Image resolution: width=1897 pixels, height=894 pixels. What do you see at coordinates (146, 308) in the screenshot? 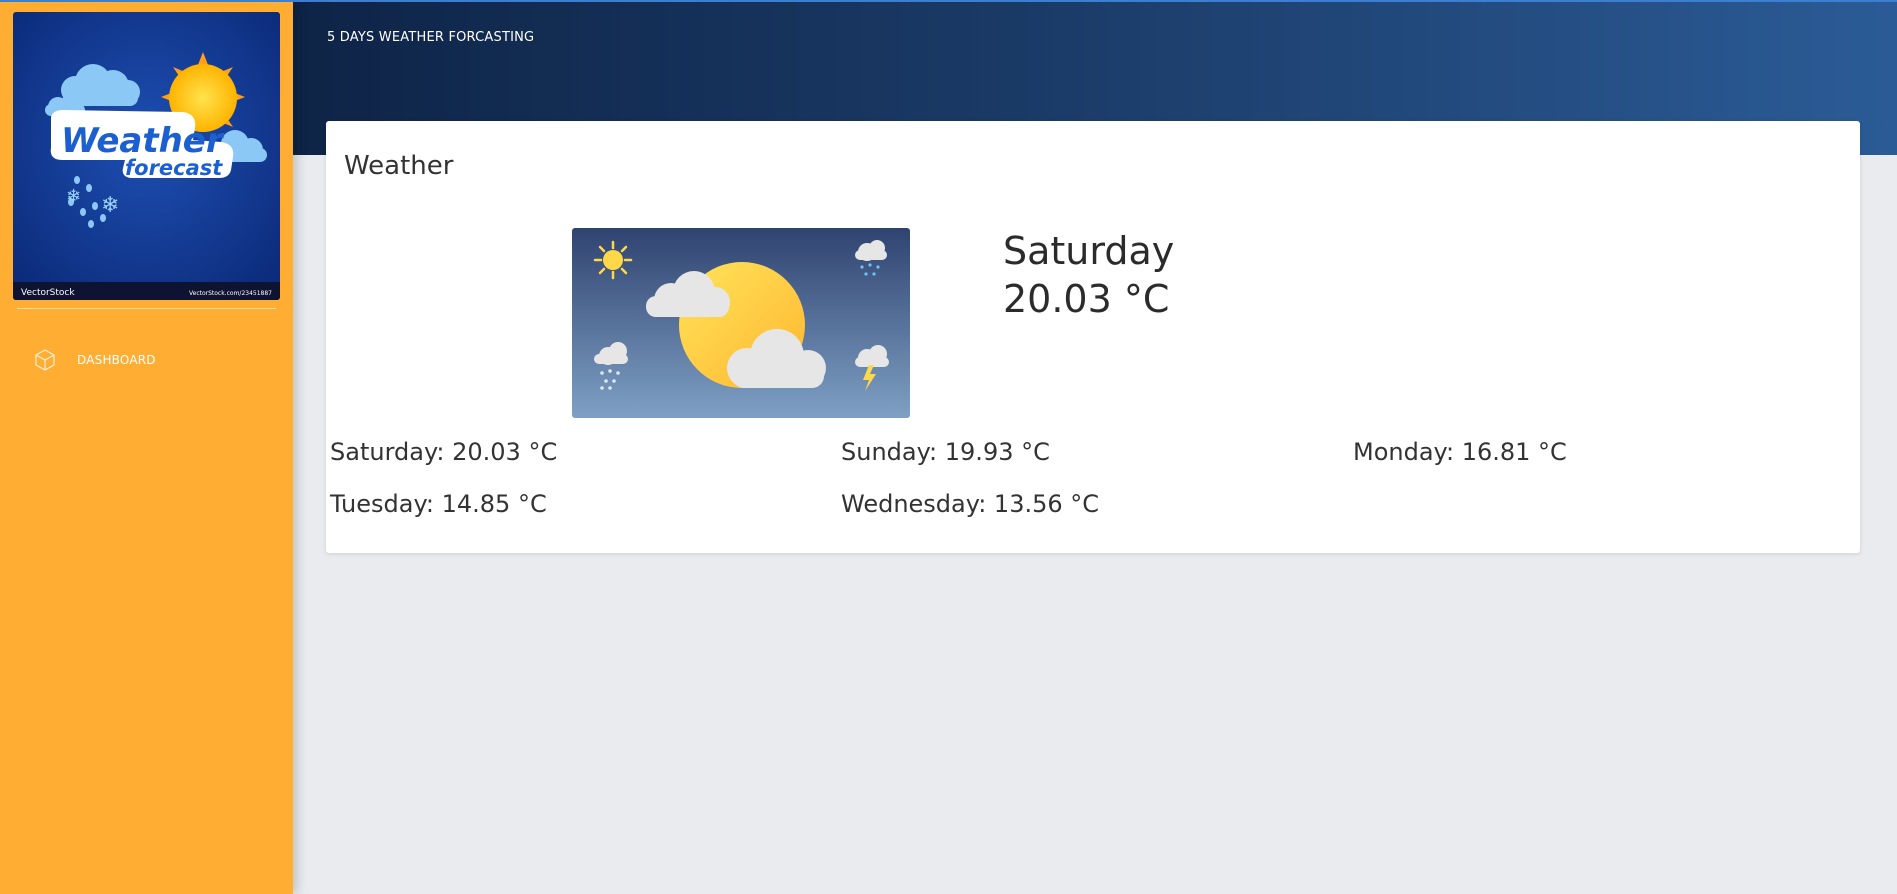
I see `sidebar-divider` at bounding box center [146, 308].